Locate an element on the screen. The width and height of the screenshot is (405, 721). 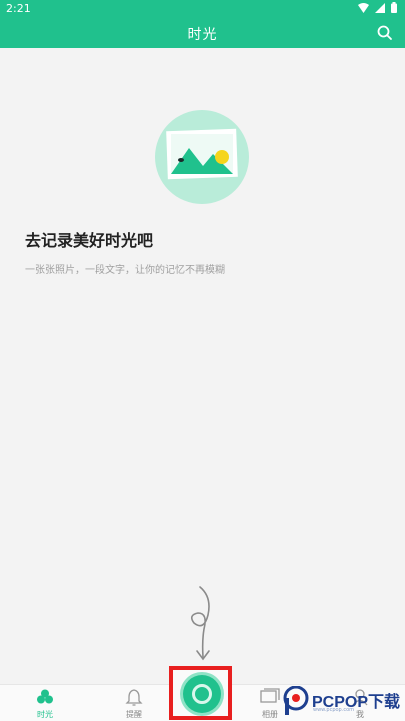
hint-arrow-icon is located at coordinates (200, 623).